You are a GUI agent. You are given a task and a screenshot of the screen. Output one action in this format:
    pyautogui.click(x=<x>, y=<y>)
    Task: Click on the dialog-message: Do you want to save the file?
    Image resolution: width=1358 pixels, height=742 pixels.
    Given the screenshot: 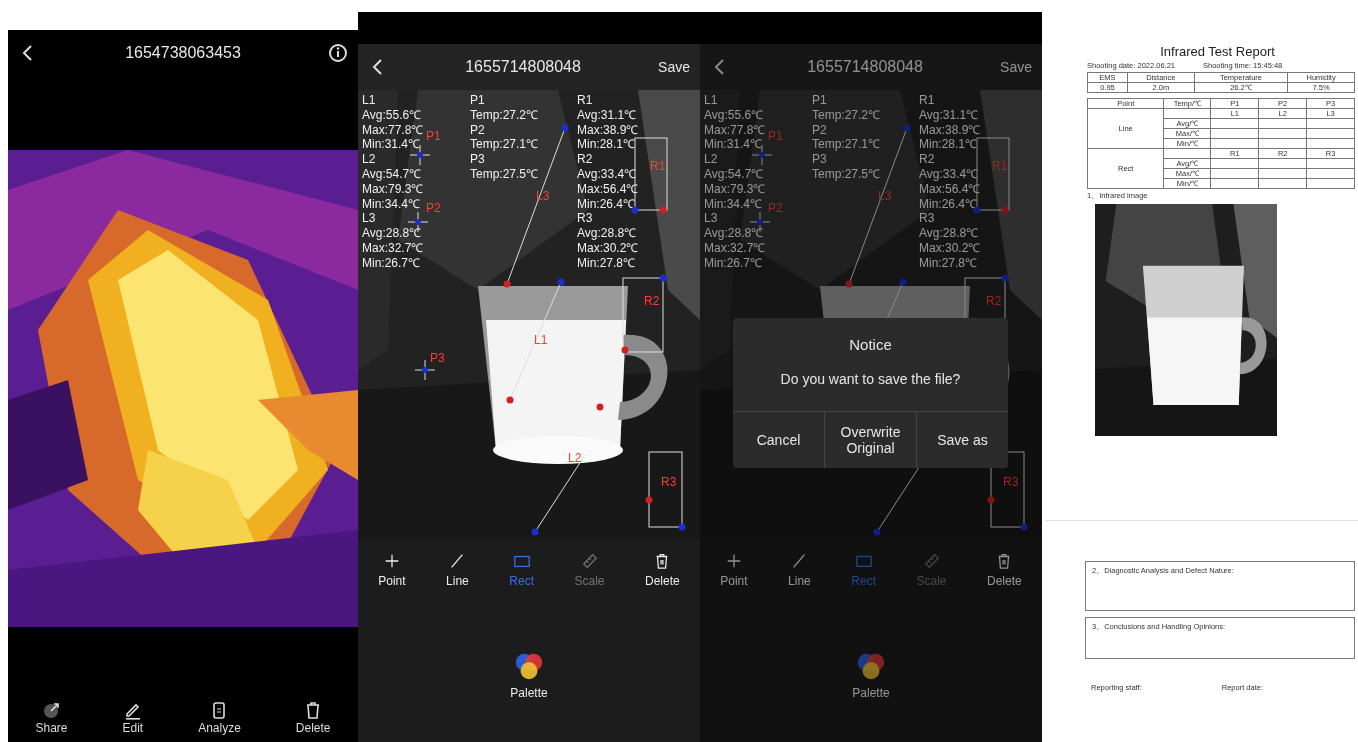 What is the action you would take?
    pyautogui.click(x=870, y=379)
    